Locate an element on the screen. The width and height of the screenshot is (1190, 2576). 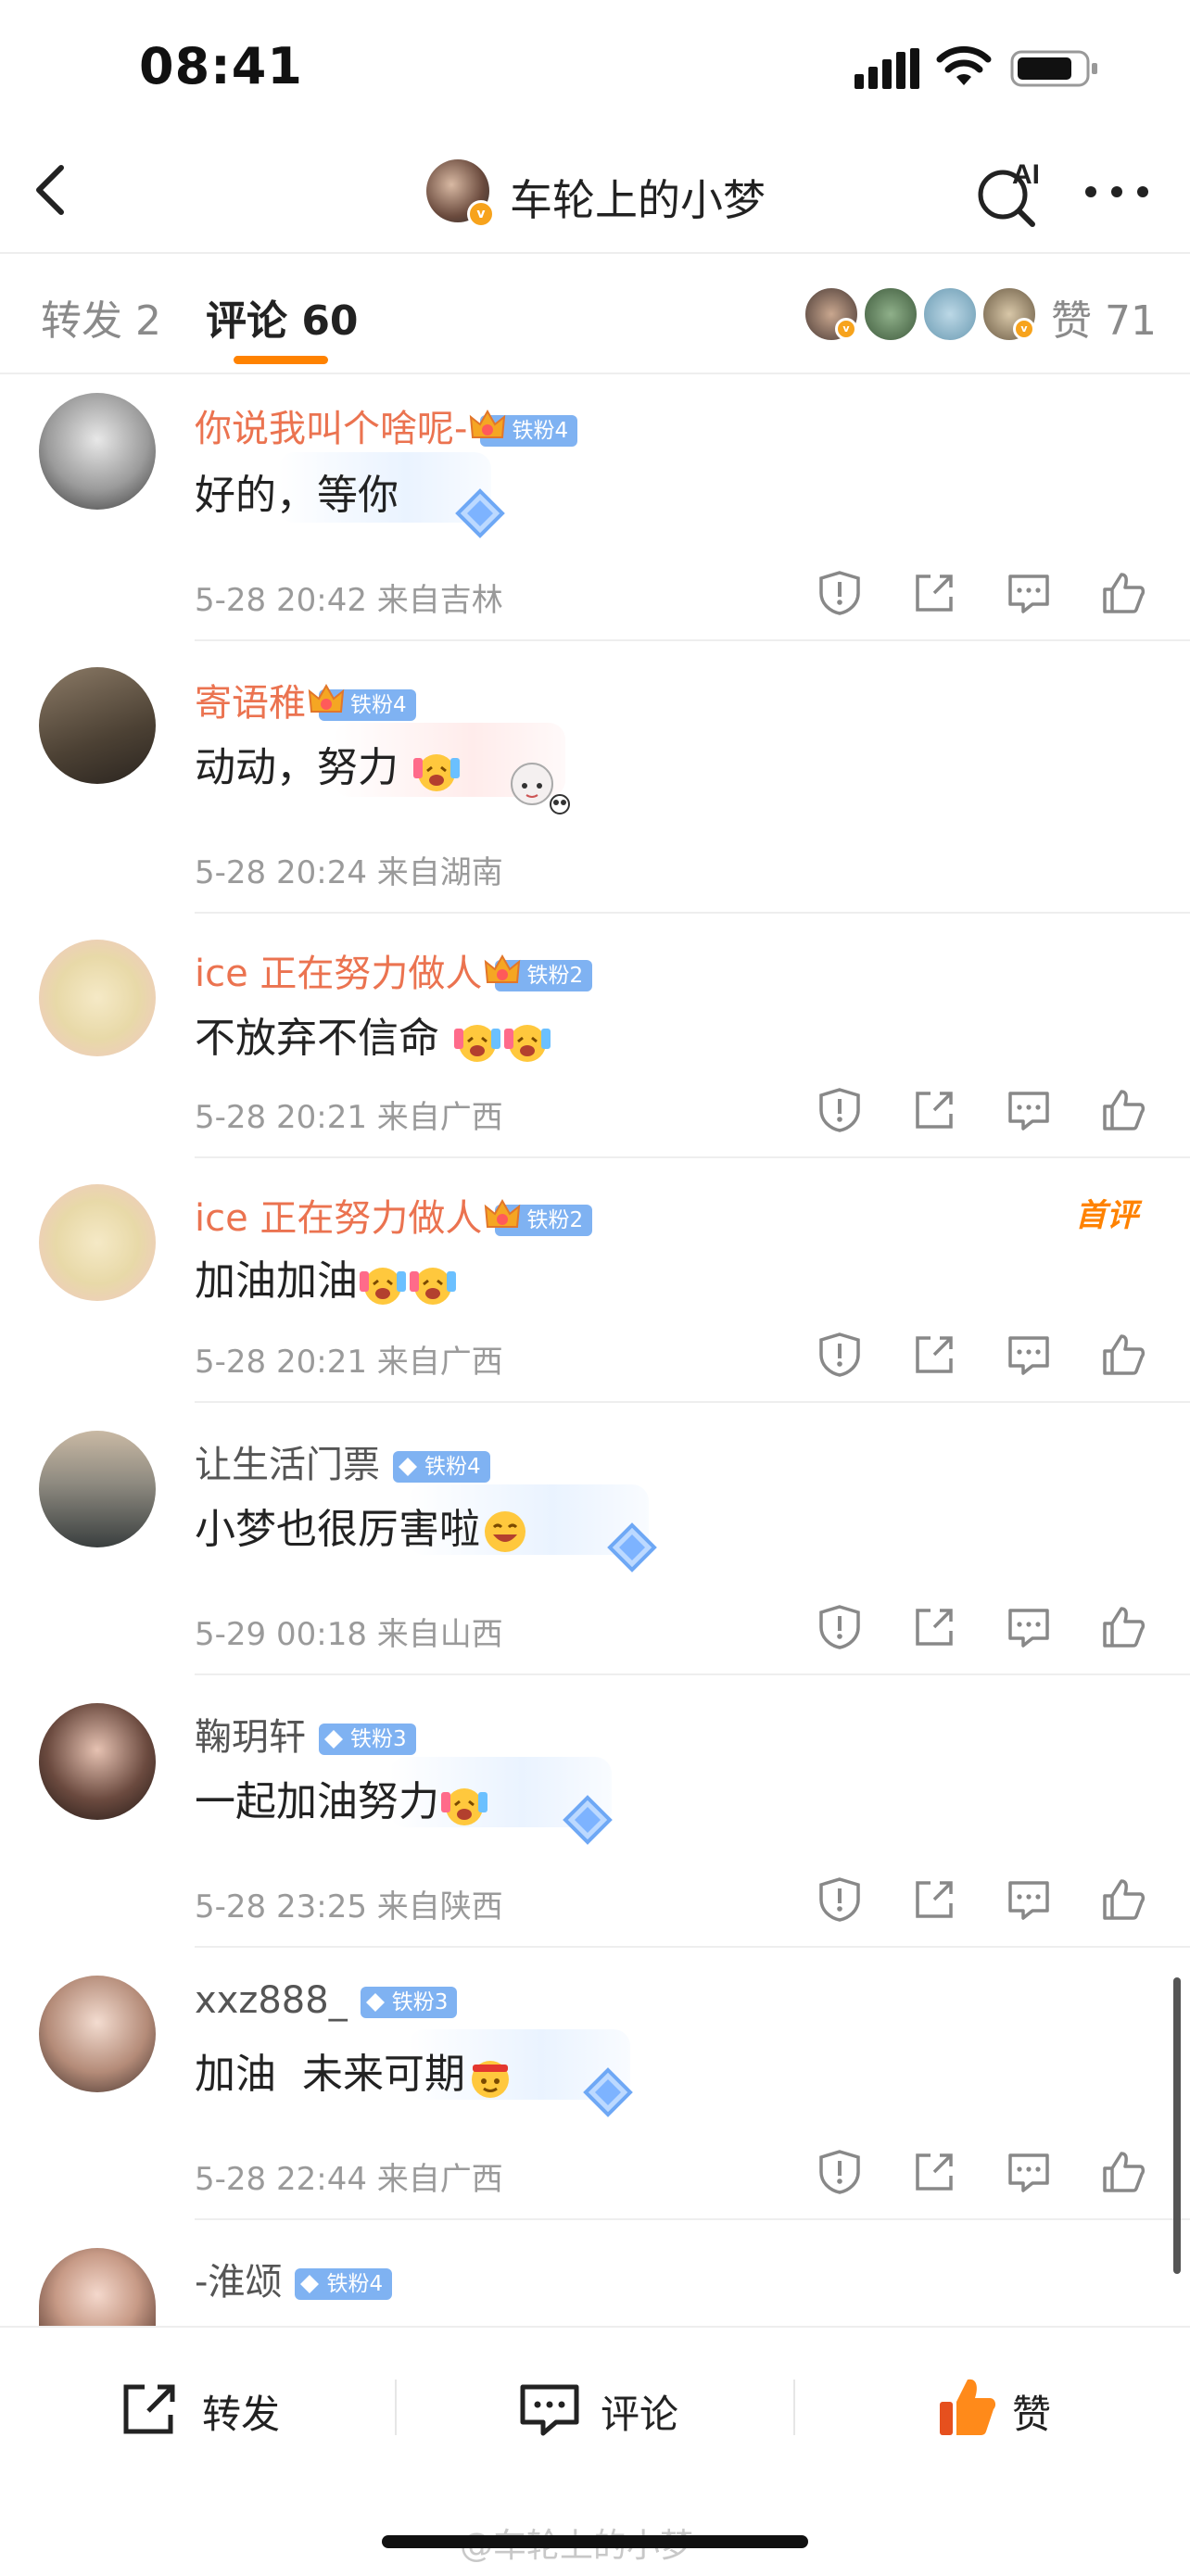
more-icon is located at coordinates (1116, 192).